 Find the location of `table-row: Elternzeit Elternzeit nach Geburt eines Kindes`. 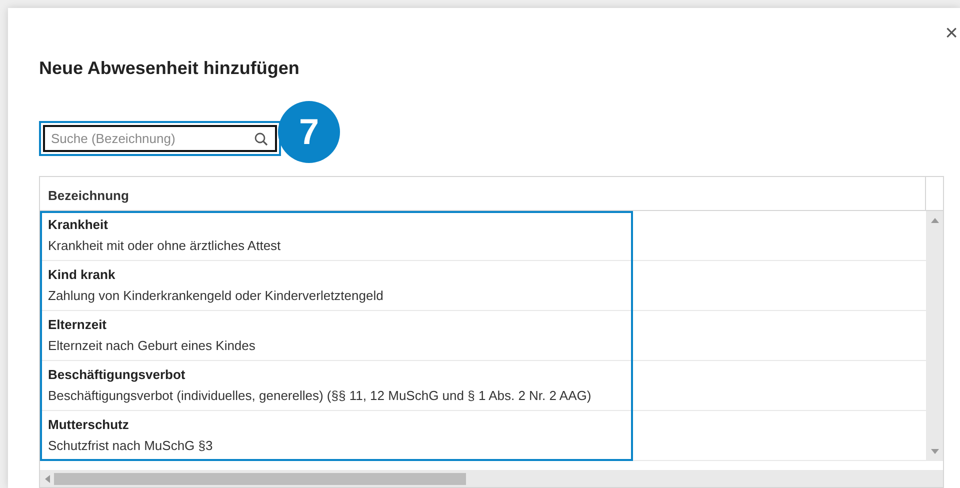

table-row: Elternzeit Elternzeit nach Geburt eines Kindes is located at coordinates (483, 336).